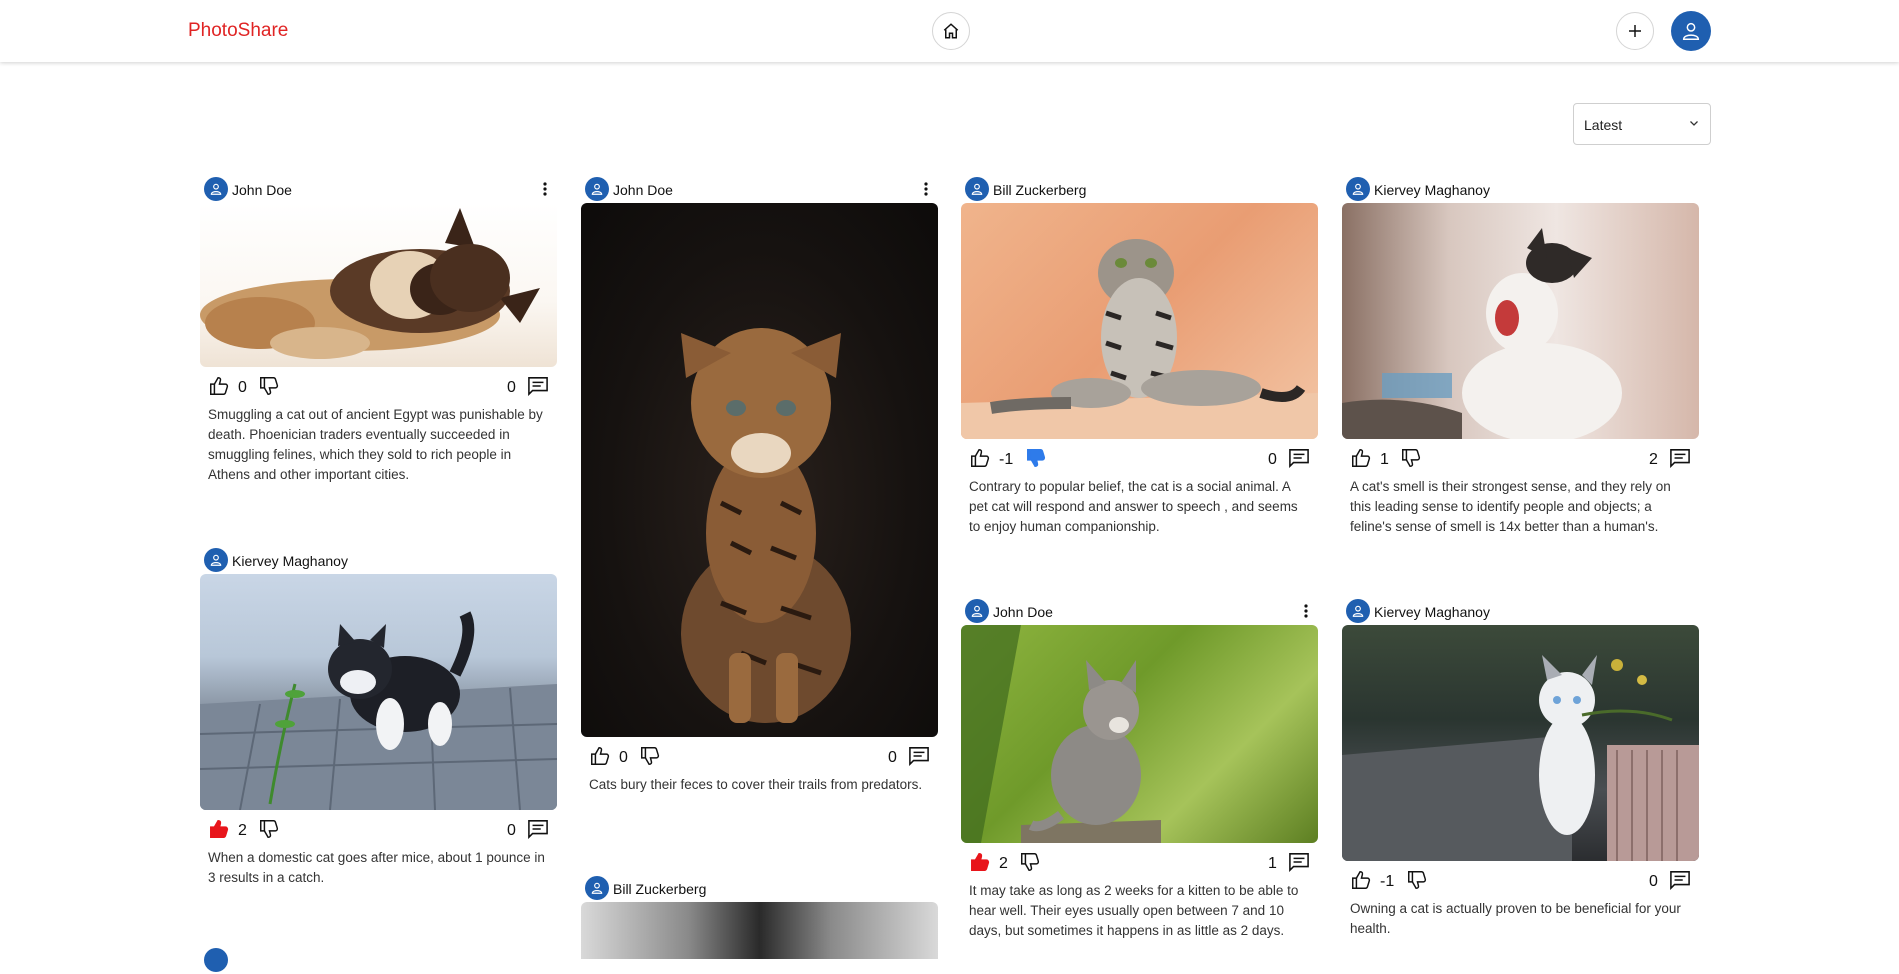 The width and height of the screenshot is (1899, 974). I want to click on sort-selected-value: Latest, so click(1603, 125).